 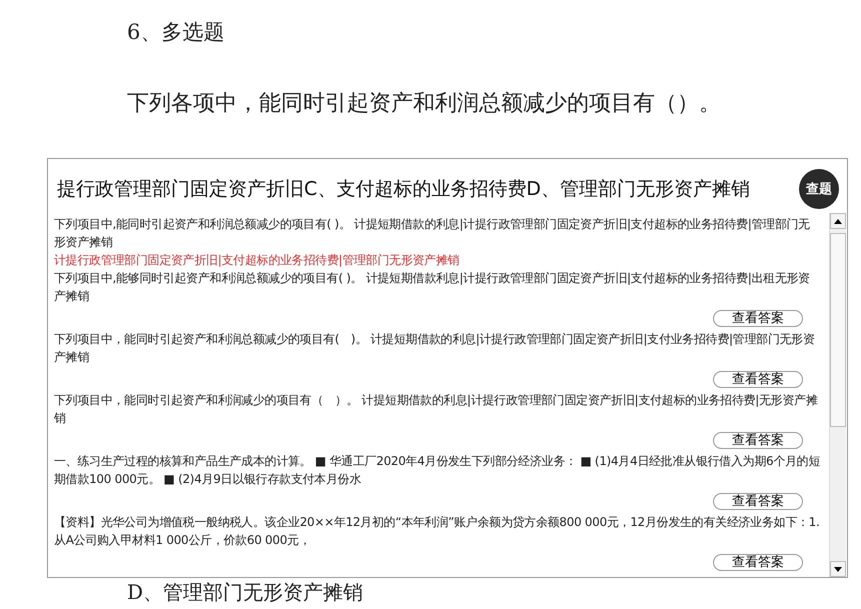 What do you see at coordinates (432, 233) in the screenshot?
I see `result-text: 下列项目中,能同时引起资产和利润总额减少的项目有( )。 计提短期借款的利息|计提行政管理部门固定资产折旧|支付超标的业务招待费|管理部门无形资产摊销` at bounding box center [432, 233].